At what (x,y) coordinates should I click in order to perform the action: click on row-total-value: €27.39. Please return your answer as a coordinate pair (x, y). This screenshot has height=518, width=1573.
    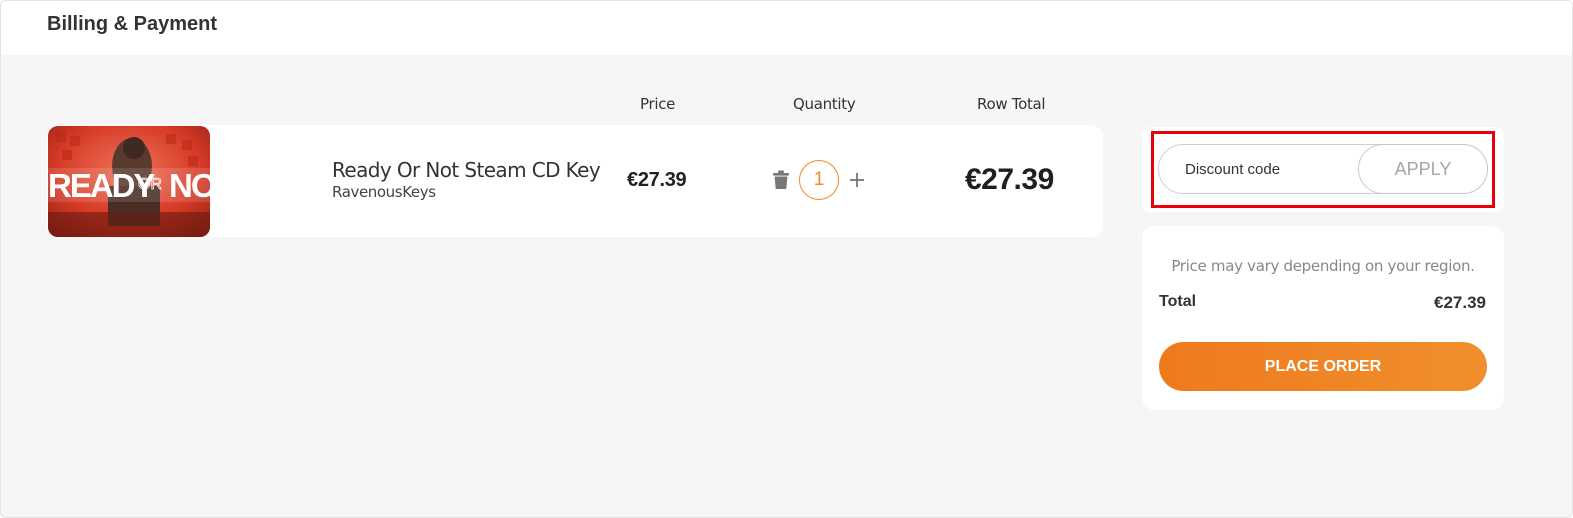
    Looking at the image, I should click on (1009, 179).